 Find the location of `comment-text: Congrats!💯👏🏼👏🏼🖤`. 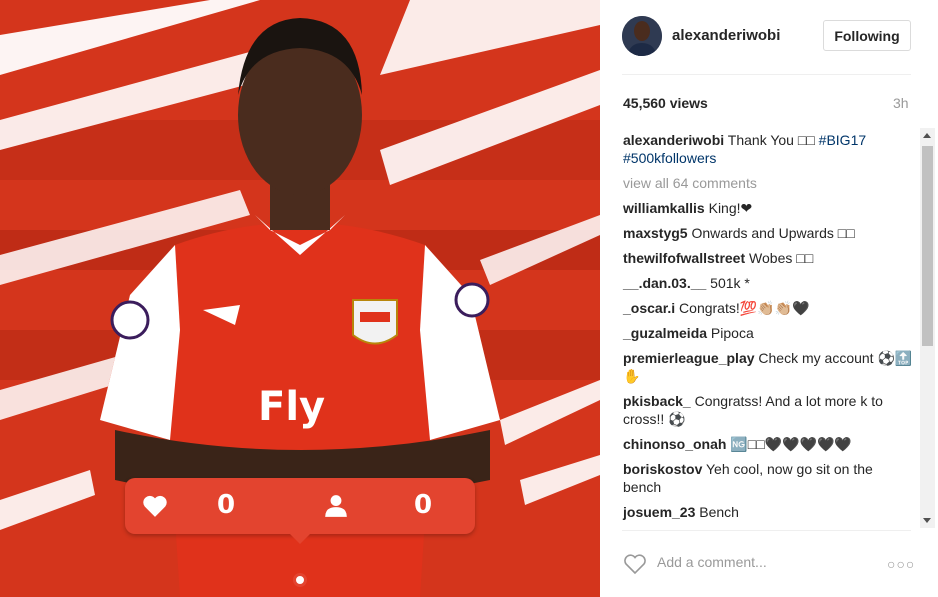

comment-text: Congrats!💯👏🏼👏🏼🖤 is located at coordinates (744, 308).